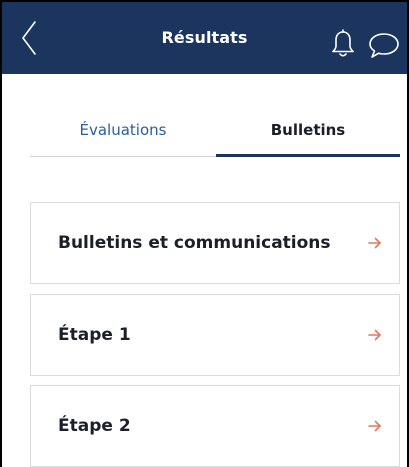 Image resolution: width=409 pixels, height=467 pixels. I want to click on list-item-label: Étape 1, so click(94, 335).